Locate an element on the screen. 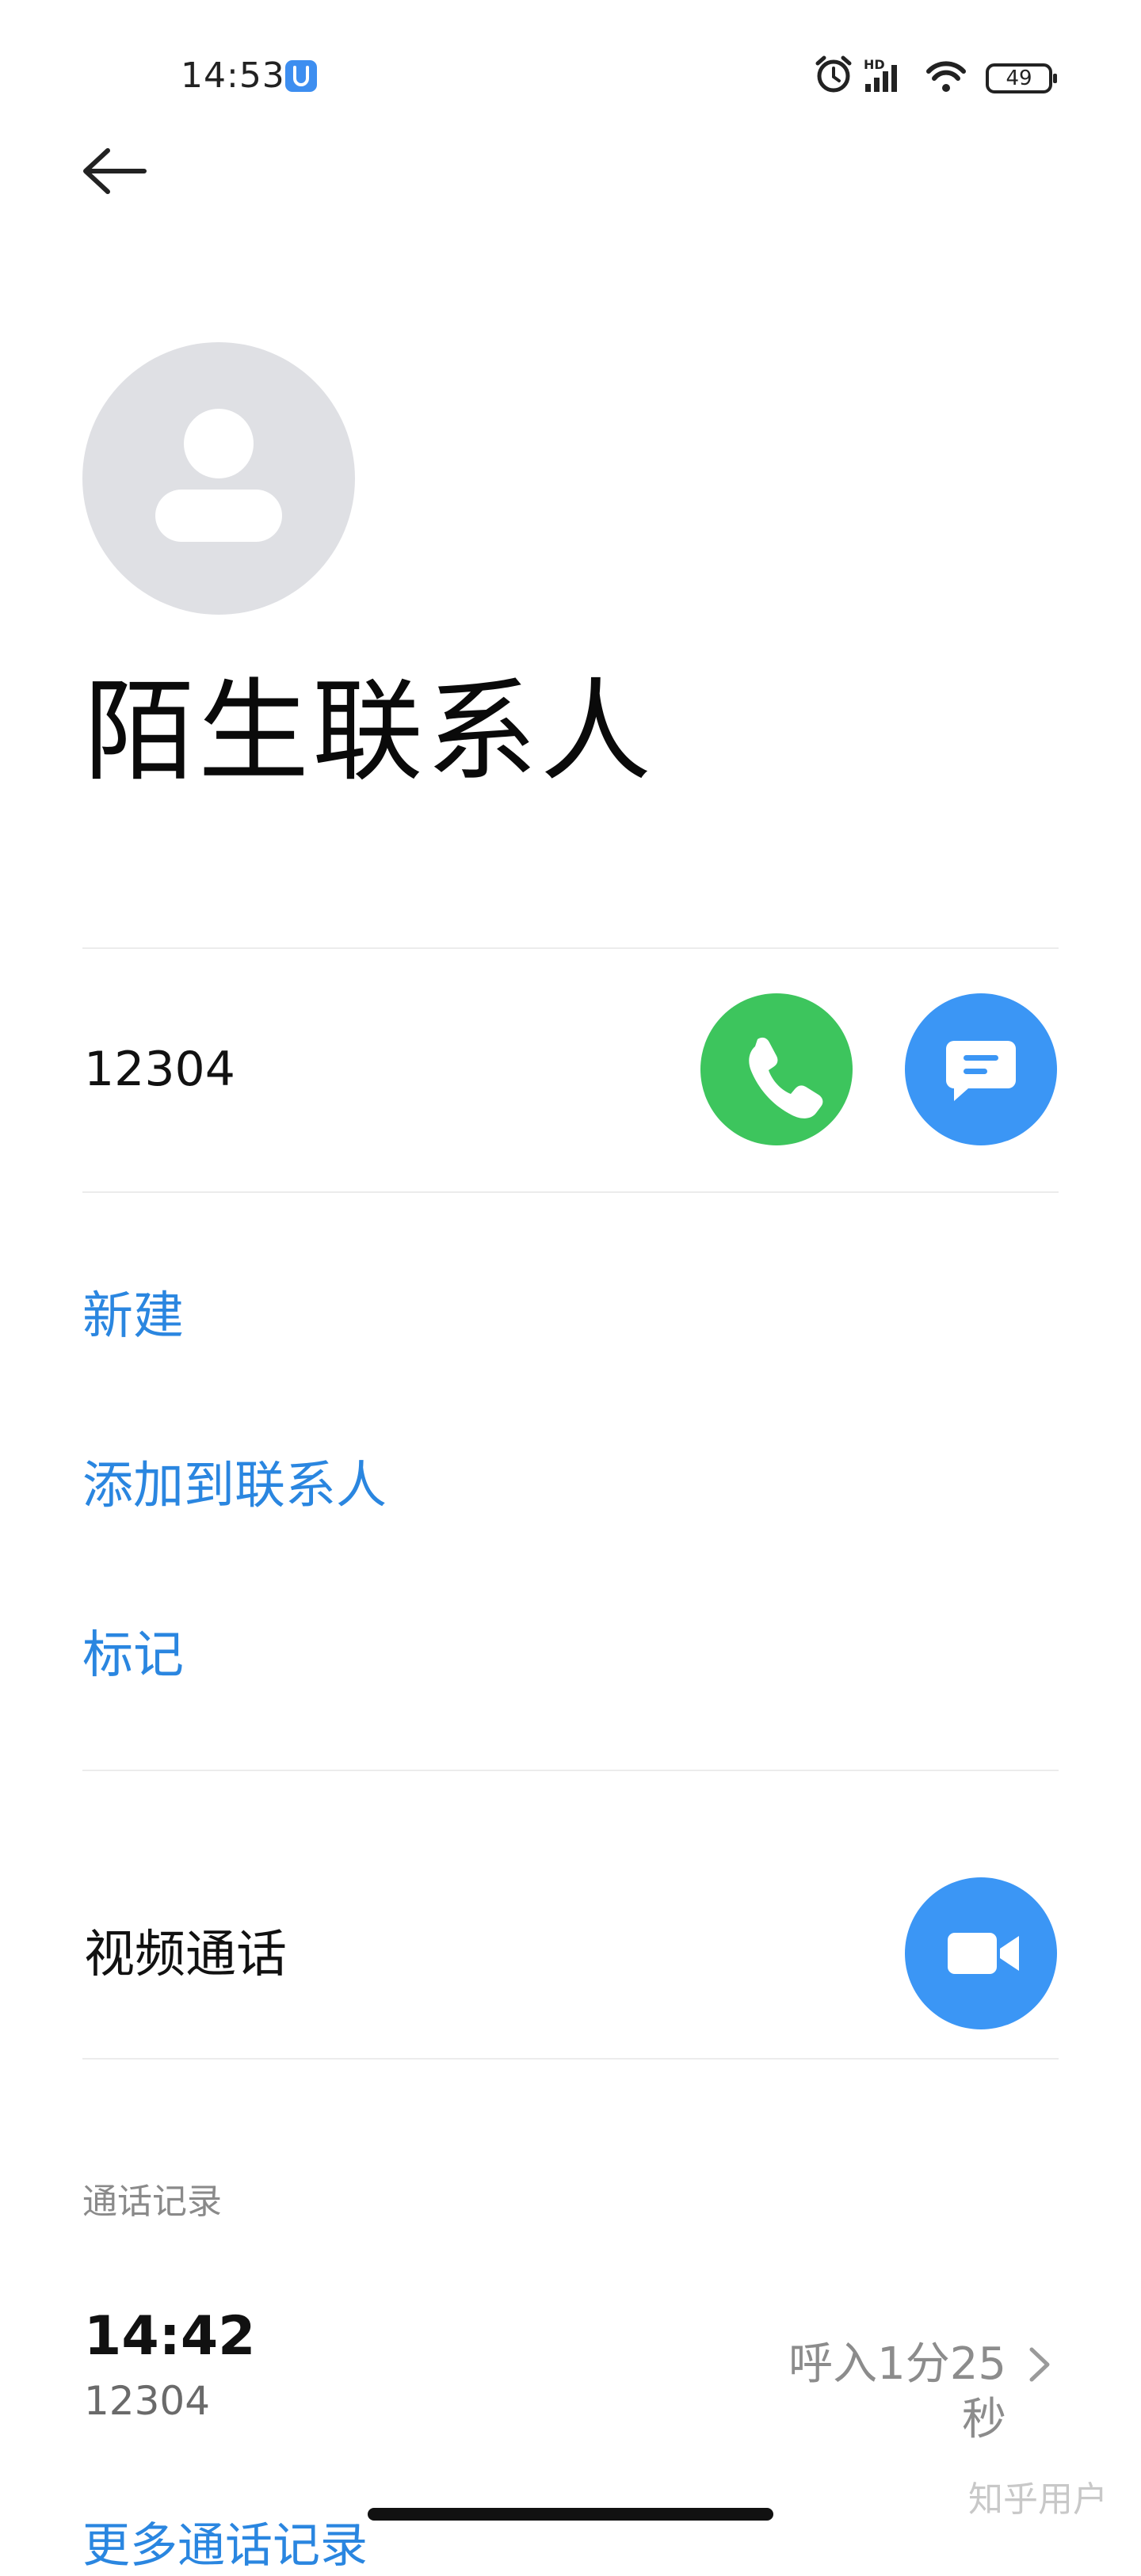 The image size is (1141, 2576). phone-number: 12304 is located at coordinates (159, 1069).